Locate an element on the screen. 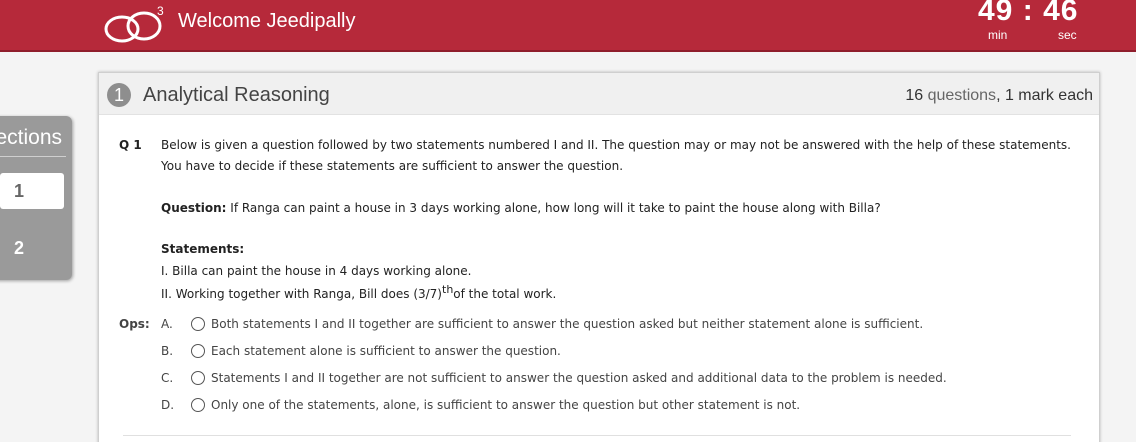  question-count-info: 16 questions, 1 mark each is located at coordinates (999, 96).